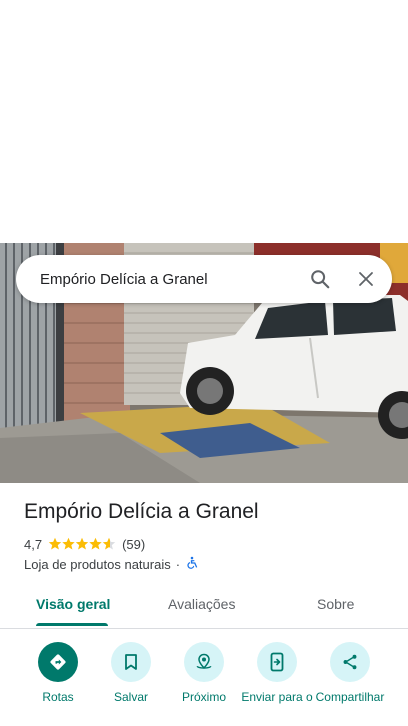  I want to click on star-rating, so click(82, 544).